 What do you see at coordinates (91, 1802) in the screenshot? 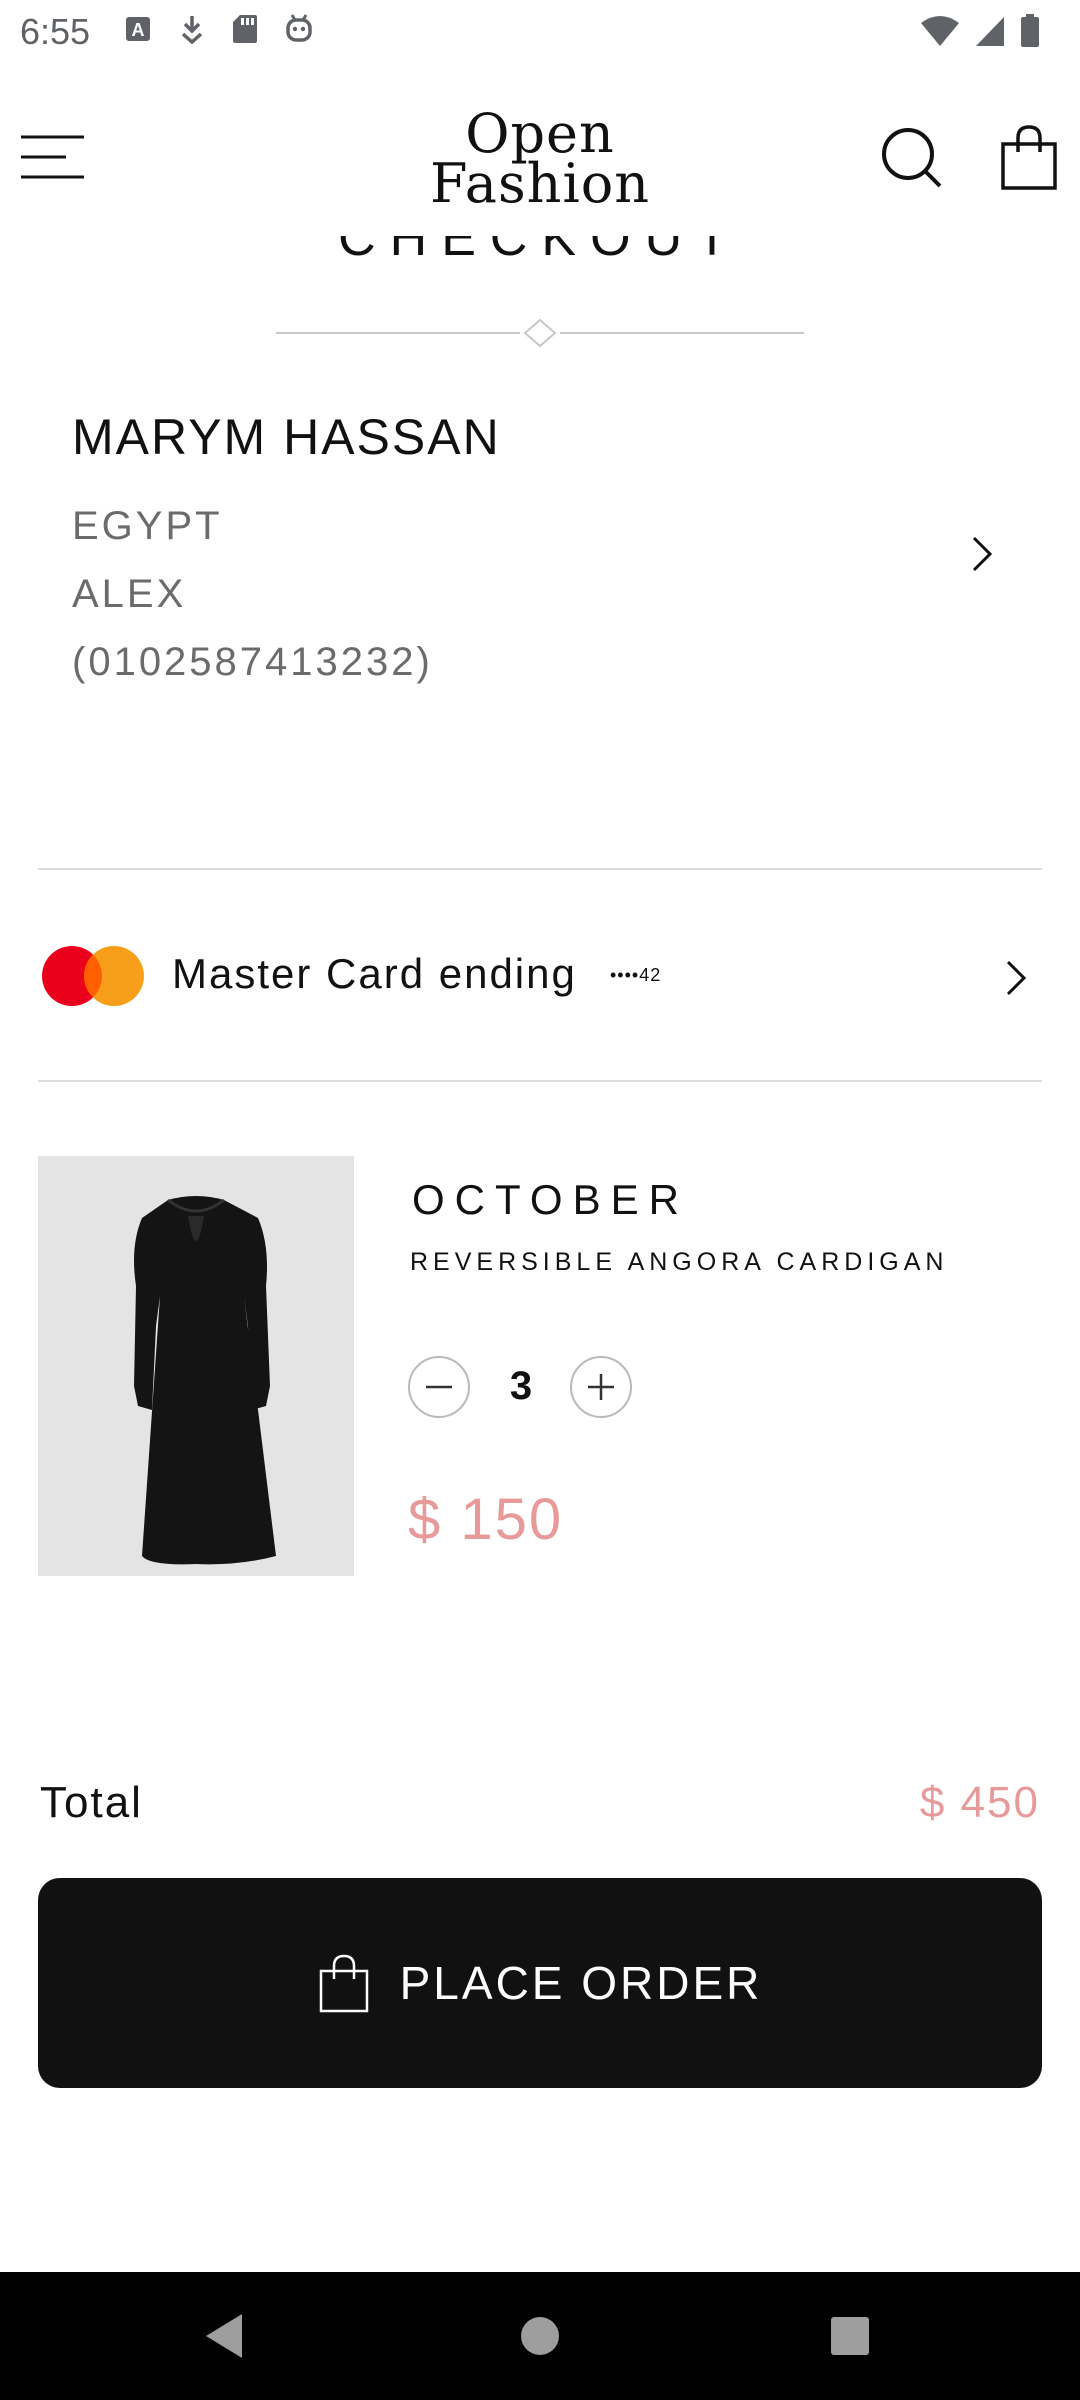
I see `total-label: Total` at bounding box center [91, 1802].